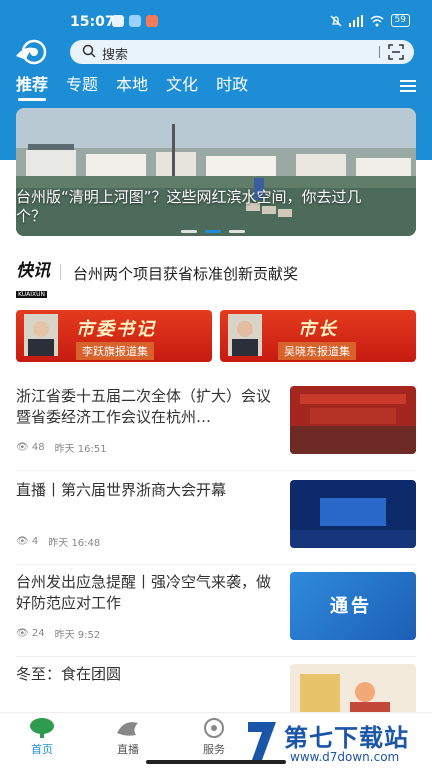  What do you see at coordinates (80, 449) in the screenshot?
I see `publish-time: 昨天 16:51` at bounding box center [80, 449].